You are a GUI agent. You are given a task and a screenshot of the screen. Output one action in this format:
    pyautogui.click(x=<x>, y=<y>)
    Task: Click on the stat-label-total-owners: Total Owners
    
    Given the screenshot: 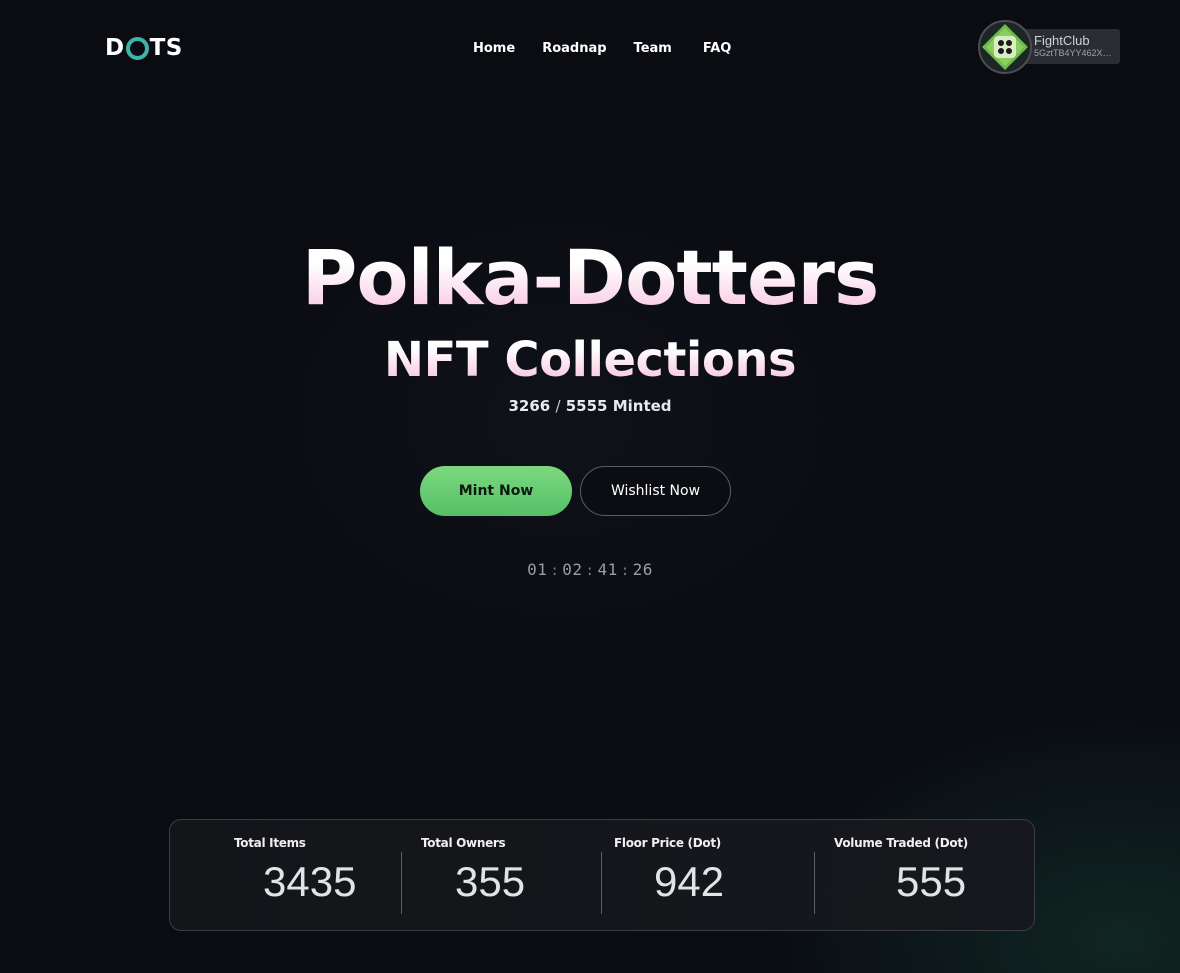 What is the action you would take?
    pyautogui.click(x=463, y=843)
    